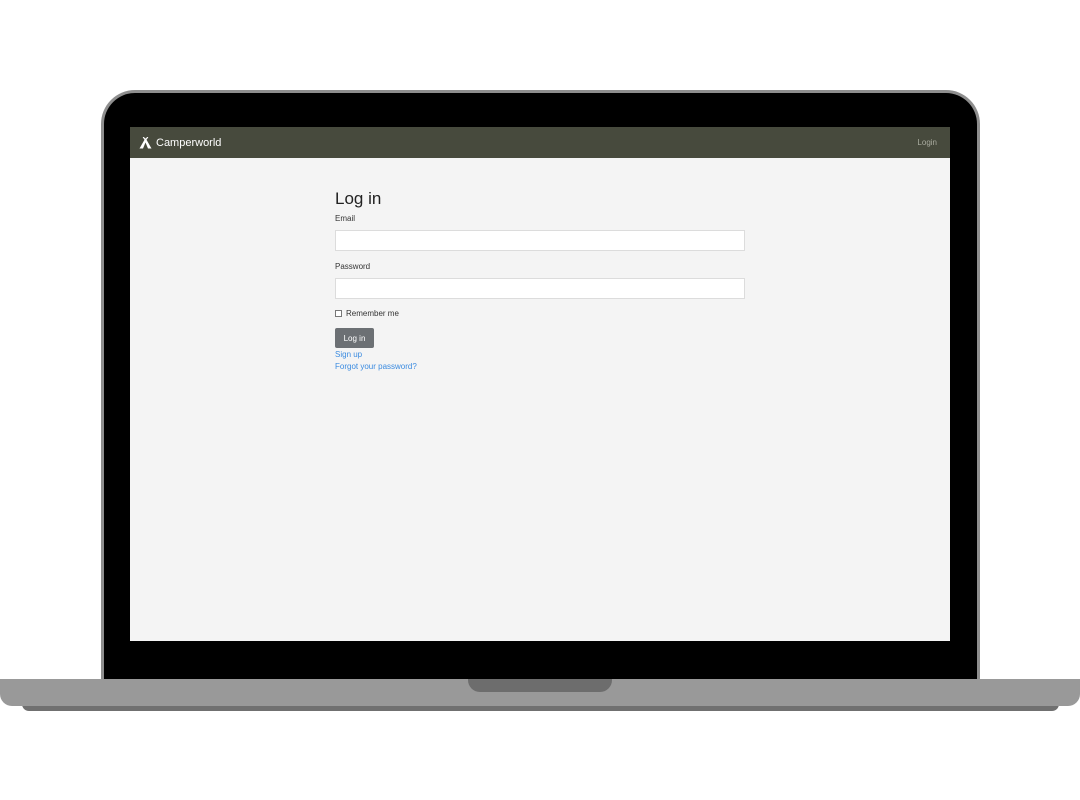  What do you see at coordinates (353, 266) in the screenshot?
I see `password-label: Password` at bounding box center [353, 266].